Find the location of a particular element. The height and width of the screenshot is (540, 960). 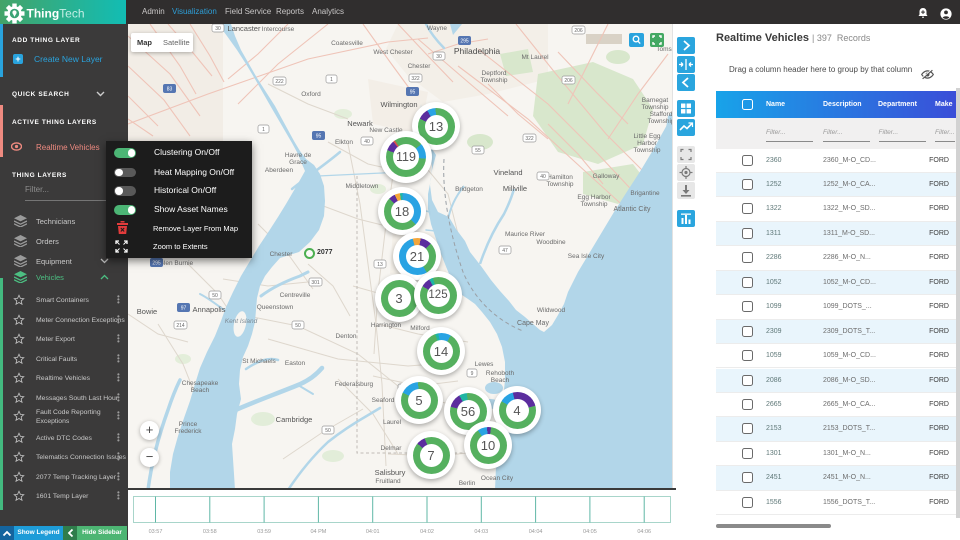

svg-text: Denton is located at coordinates (346, 336).